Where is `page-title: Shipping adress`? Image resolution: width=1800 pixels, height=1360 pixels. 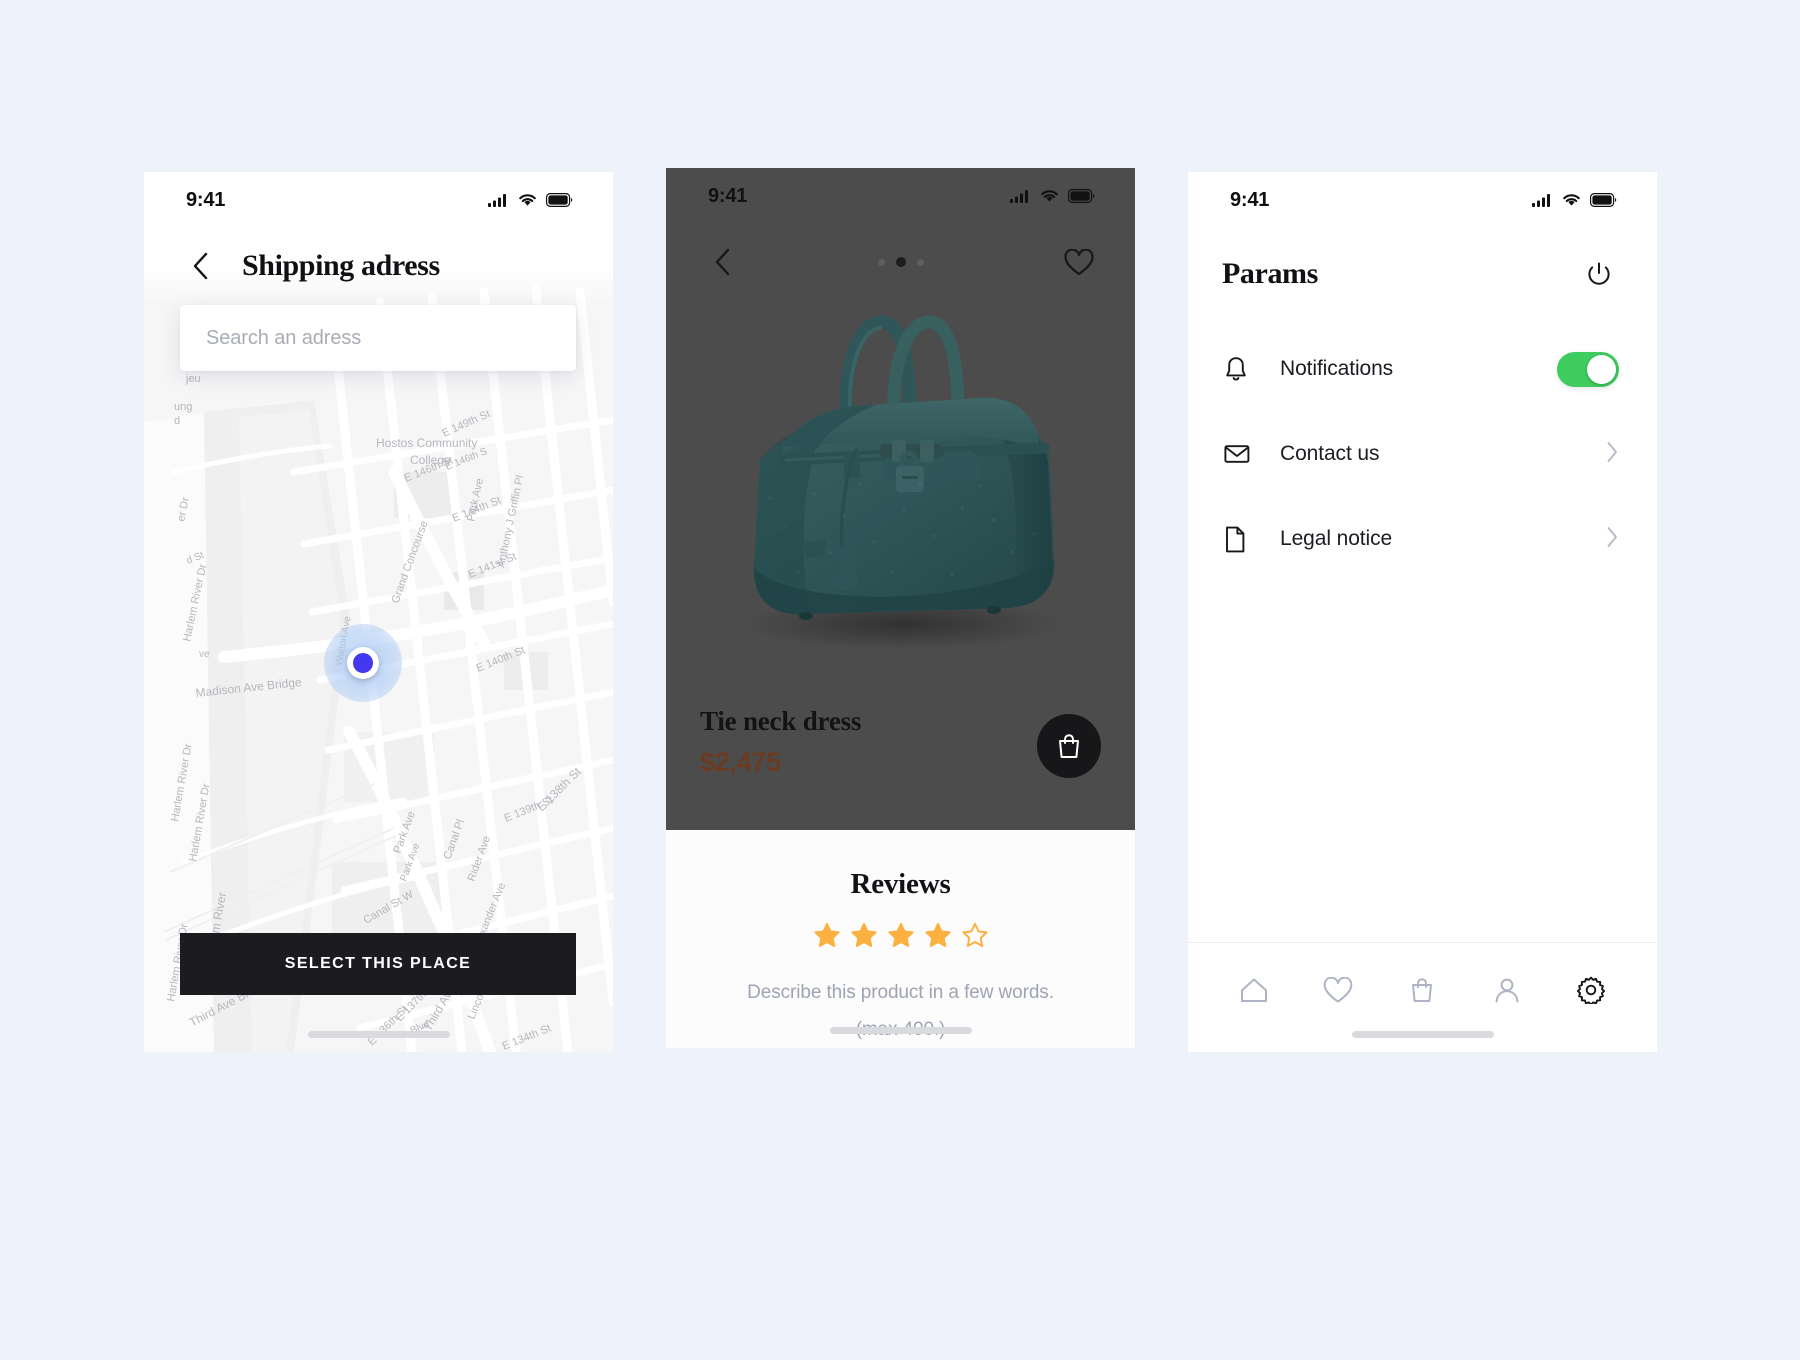
page-title: Shipping adress is located at coordinates (341, 265).